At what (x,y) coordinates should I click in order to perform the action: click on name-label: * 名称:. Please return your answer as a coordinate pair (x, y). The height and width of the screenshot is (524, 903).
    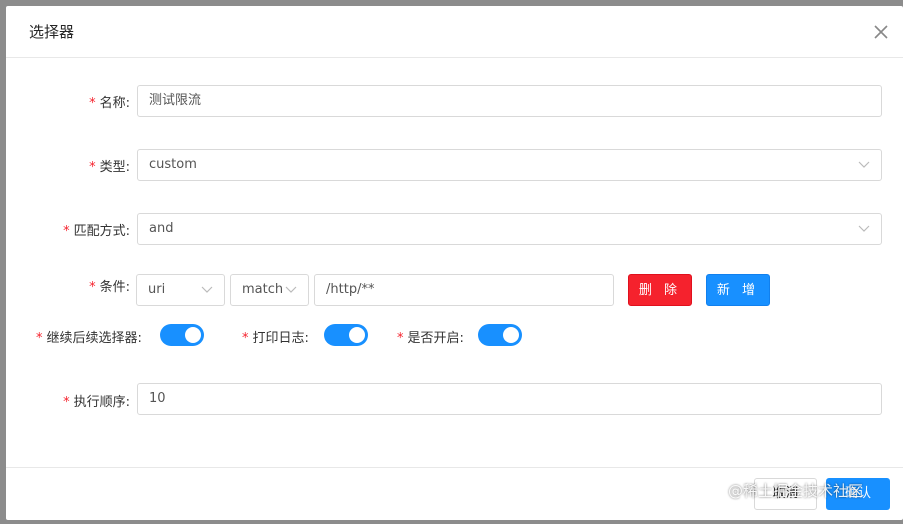
    Looking at the image, I should click on (98, 101).